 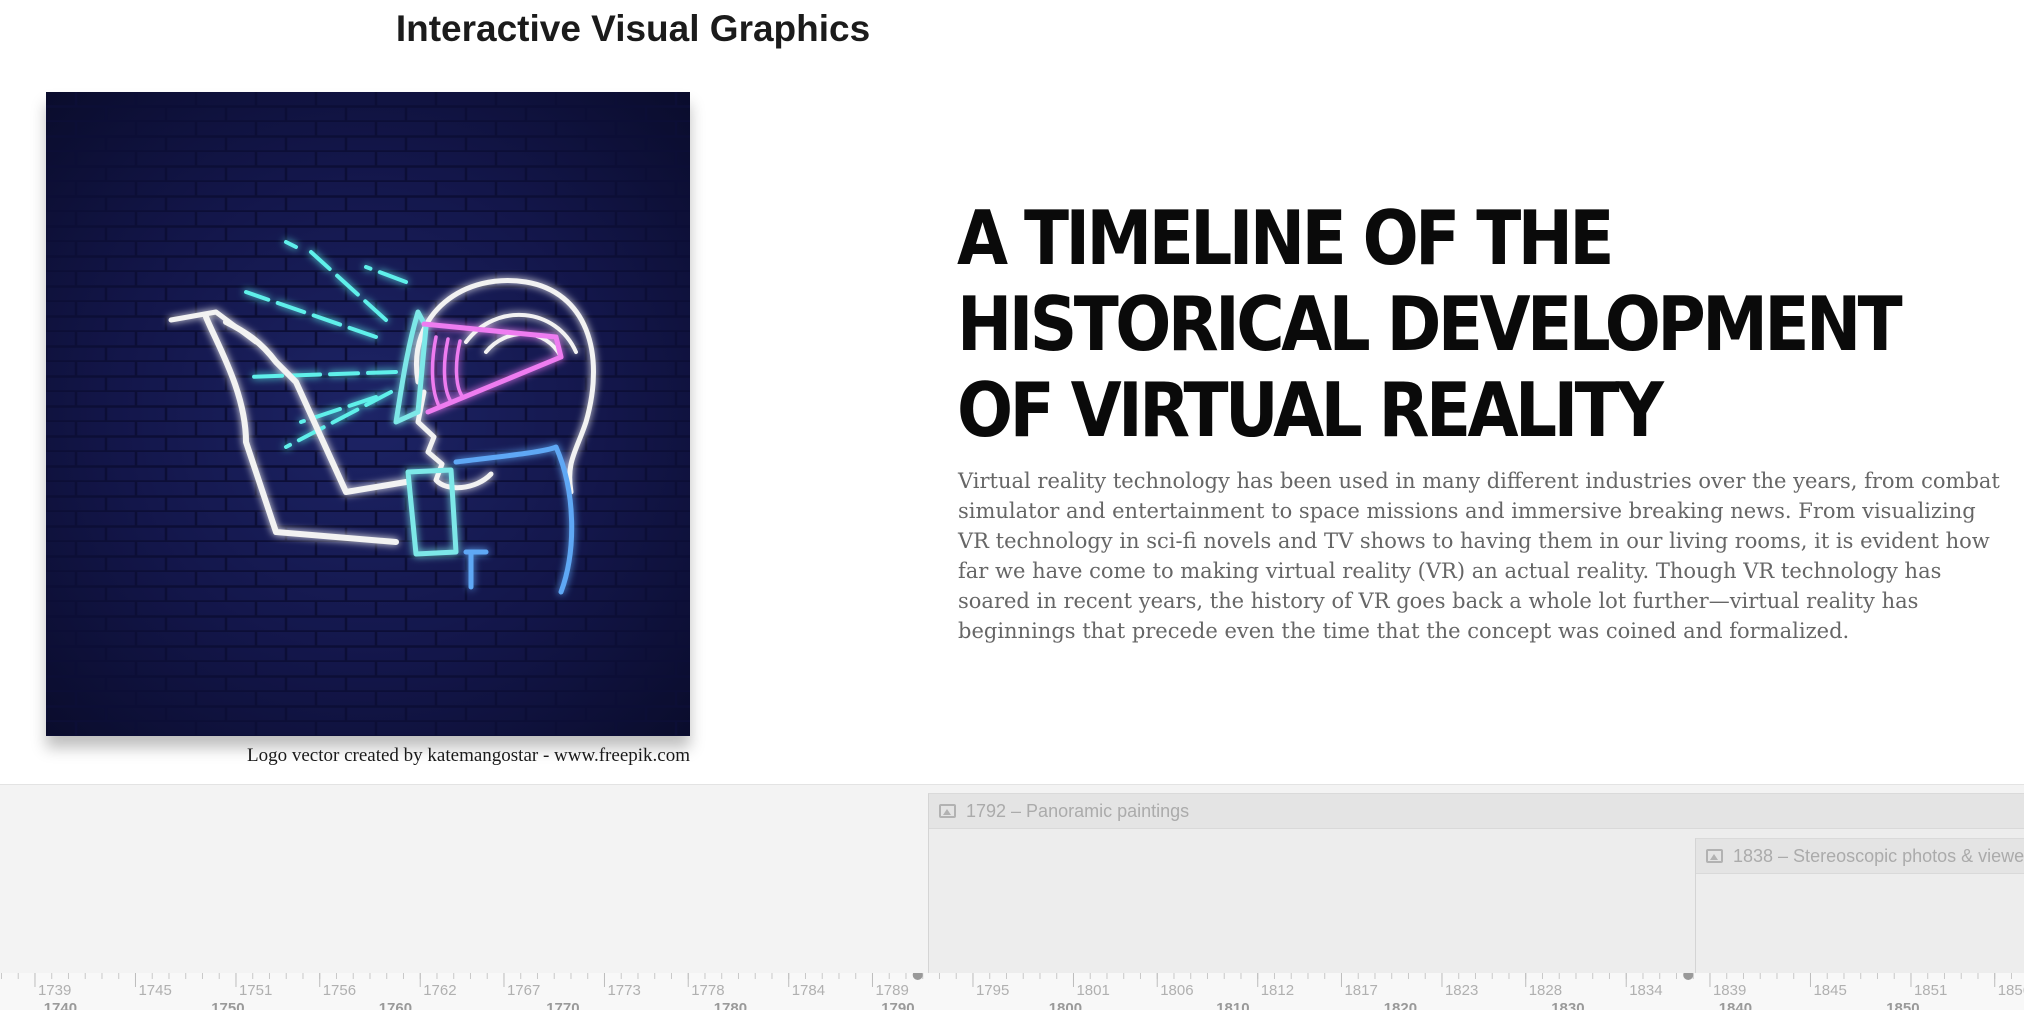 What do you see at coordinates (1232, 1005) in the screenshot?
I see `axis-major-label: 1810` at bounding box center [1232, 1005].